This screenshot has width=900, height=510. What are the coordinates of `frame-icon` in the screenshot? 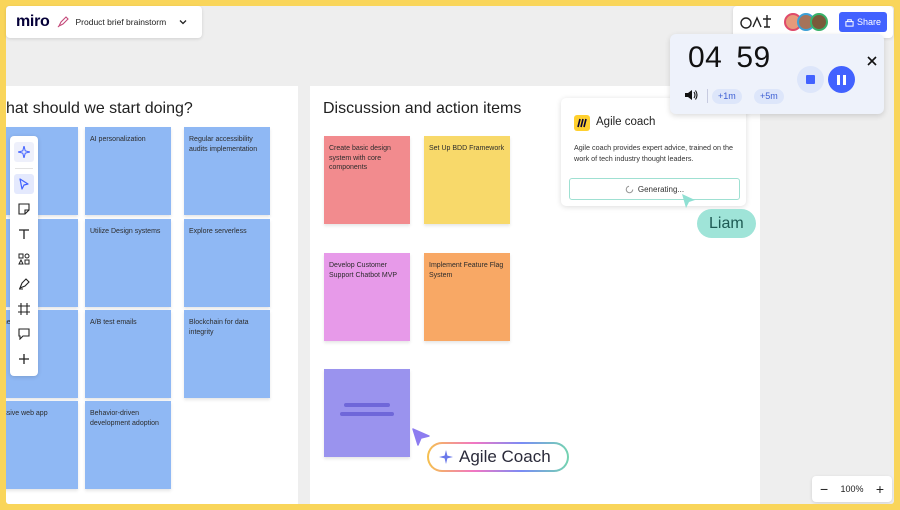 It's located at (24, 309).